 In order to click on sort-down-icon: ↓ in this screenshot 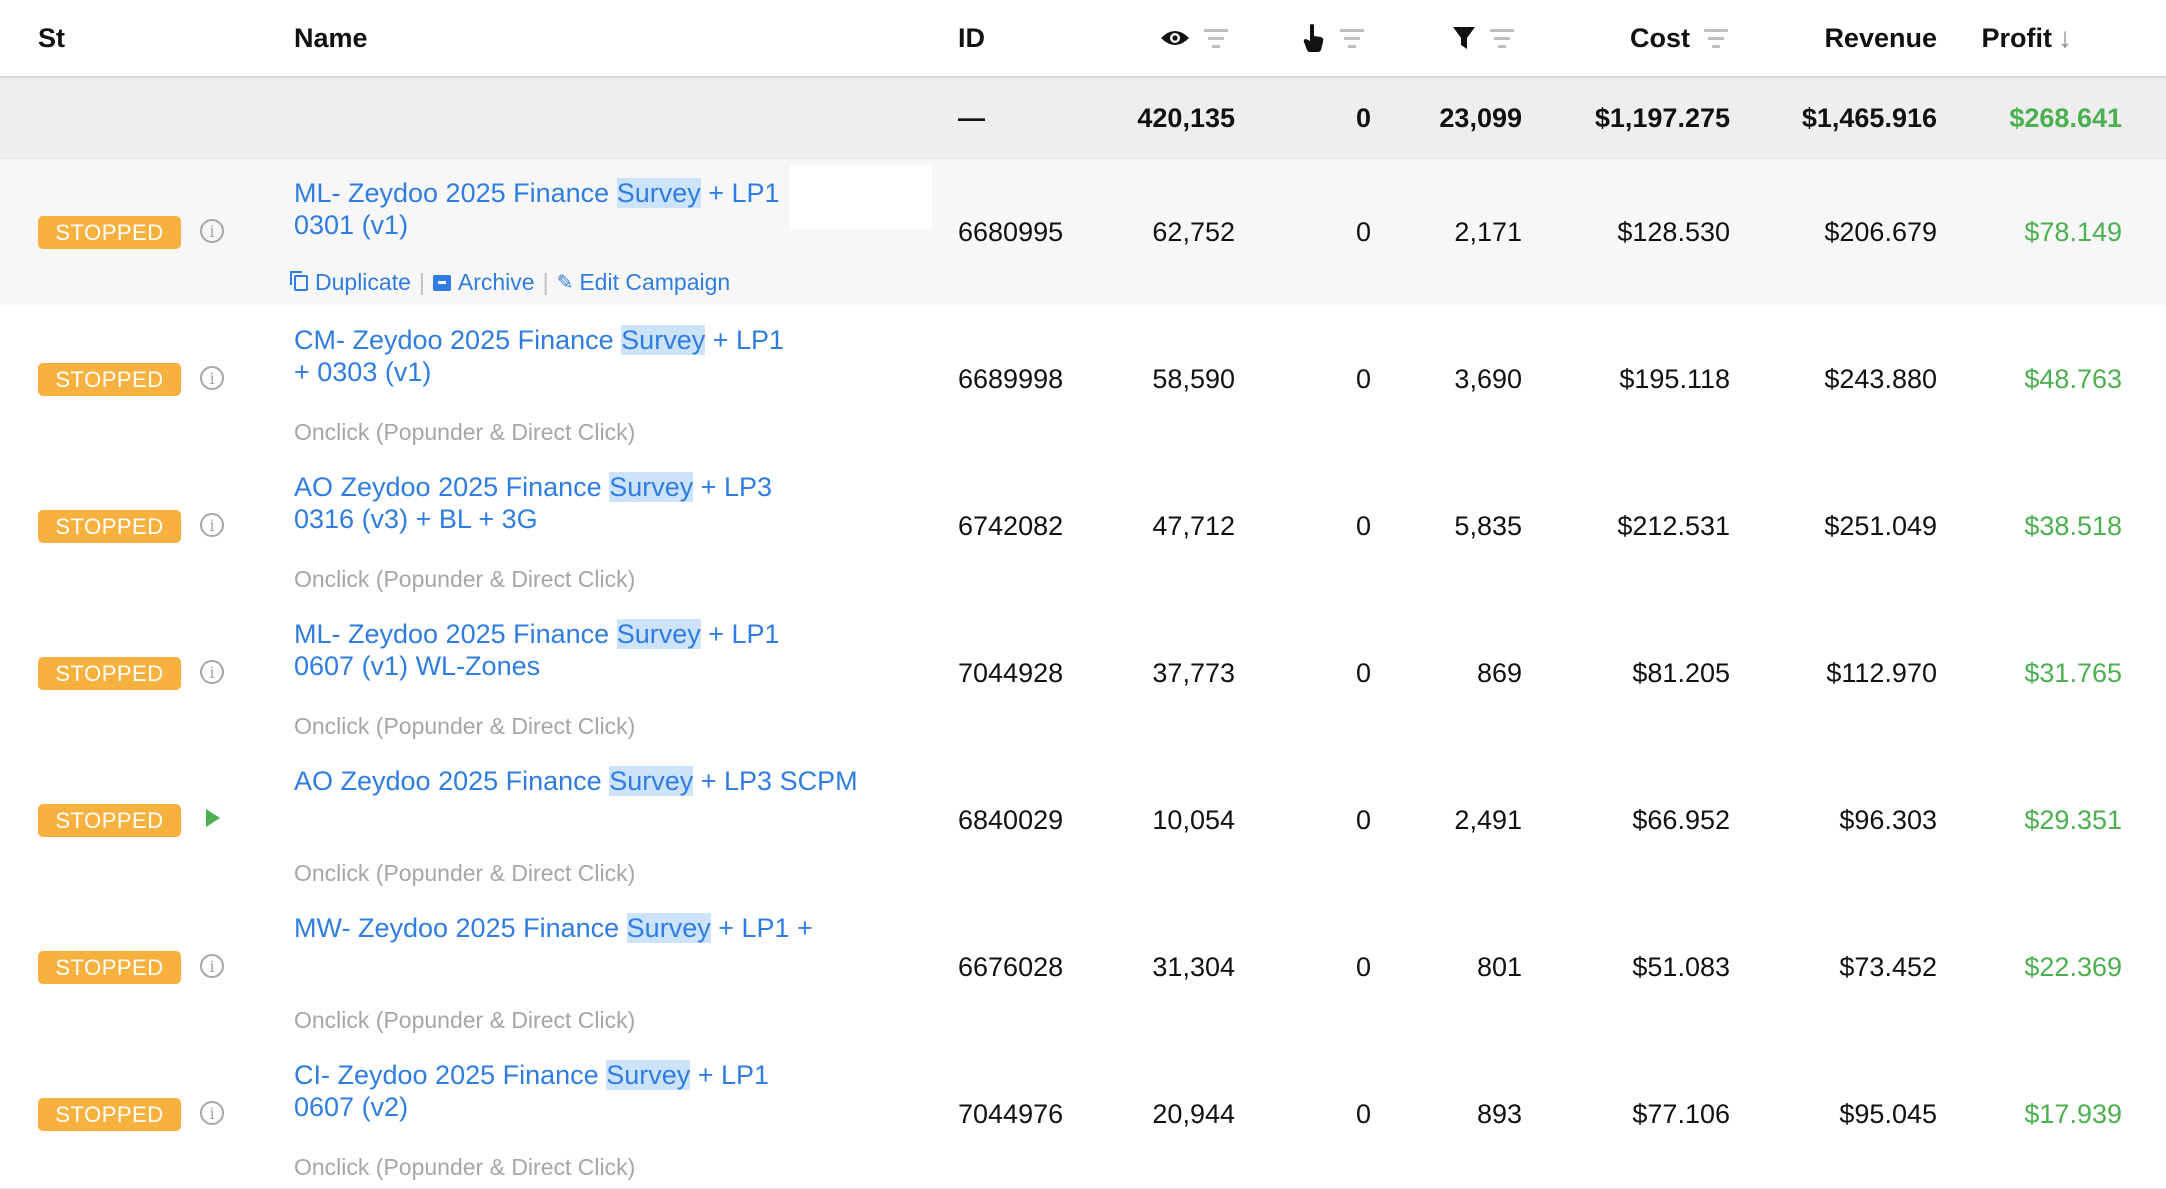, I will do `click(2065, 38)`.